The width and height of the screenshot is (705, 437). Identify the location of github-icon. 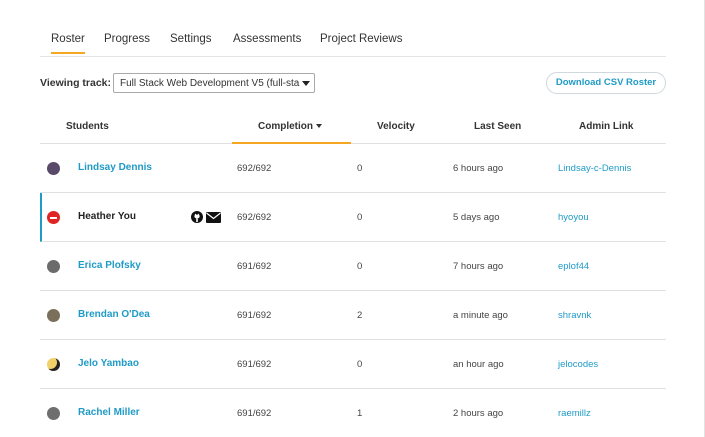
(197, 217).